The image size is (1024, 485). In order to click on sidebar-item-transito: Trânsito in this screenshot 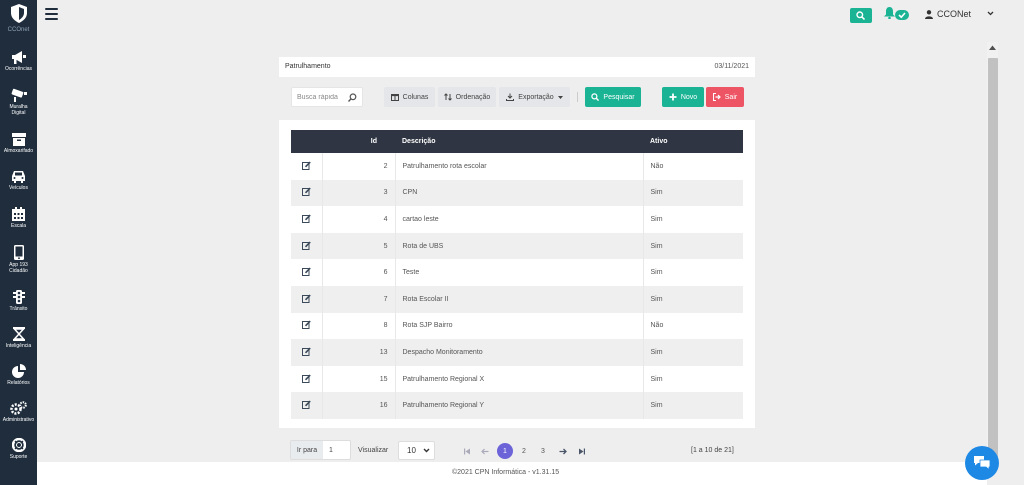, I will do `click(18, 301)`.